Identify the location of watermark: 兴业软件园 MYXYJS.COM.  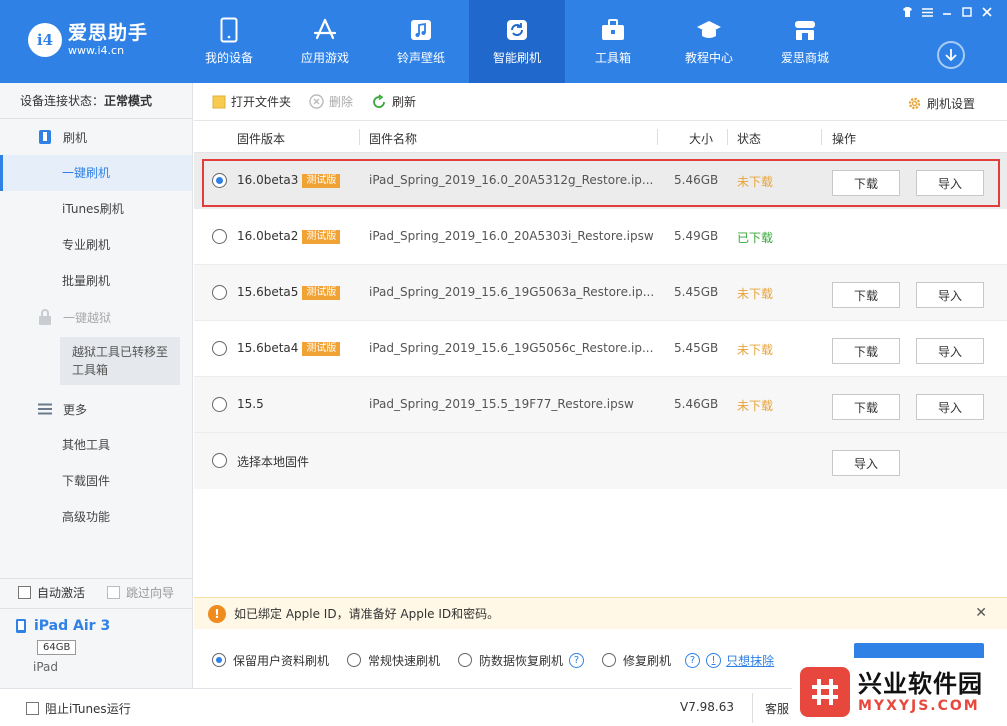
(899, 692).